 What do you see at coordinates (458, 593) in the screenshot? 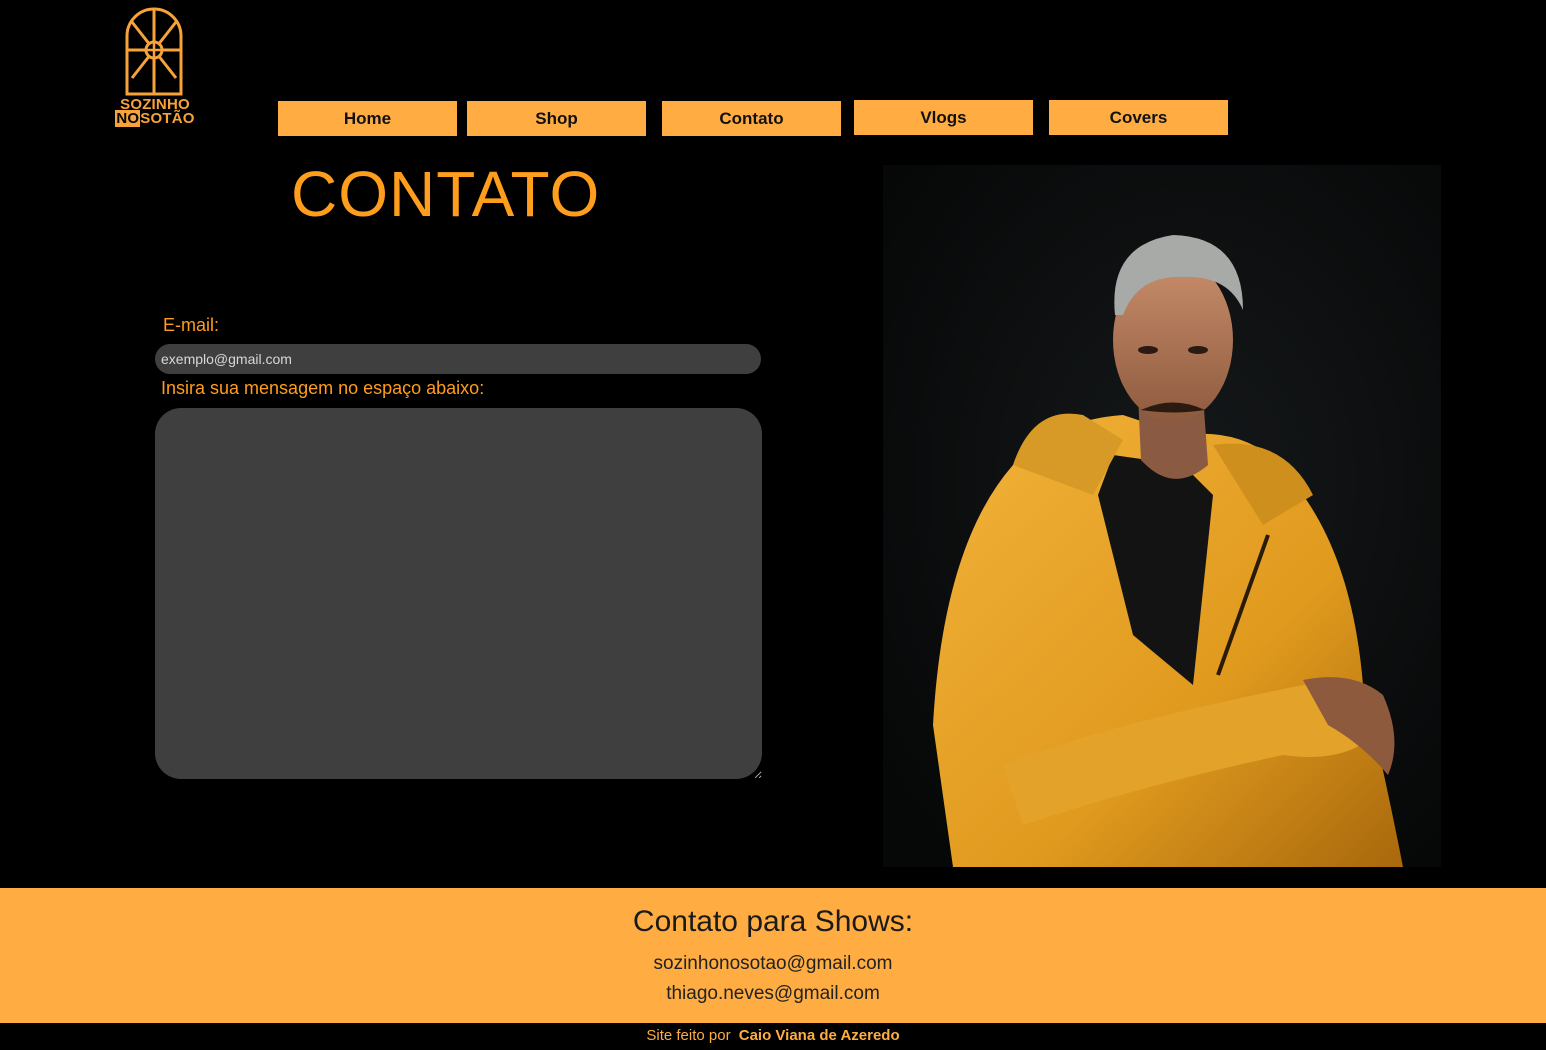
I see `message-textarea` at bounding box center [458, 593].